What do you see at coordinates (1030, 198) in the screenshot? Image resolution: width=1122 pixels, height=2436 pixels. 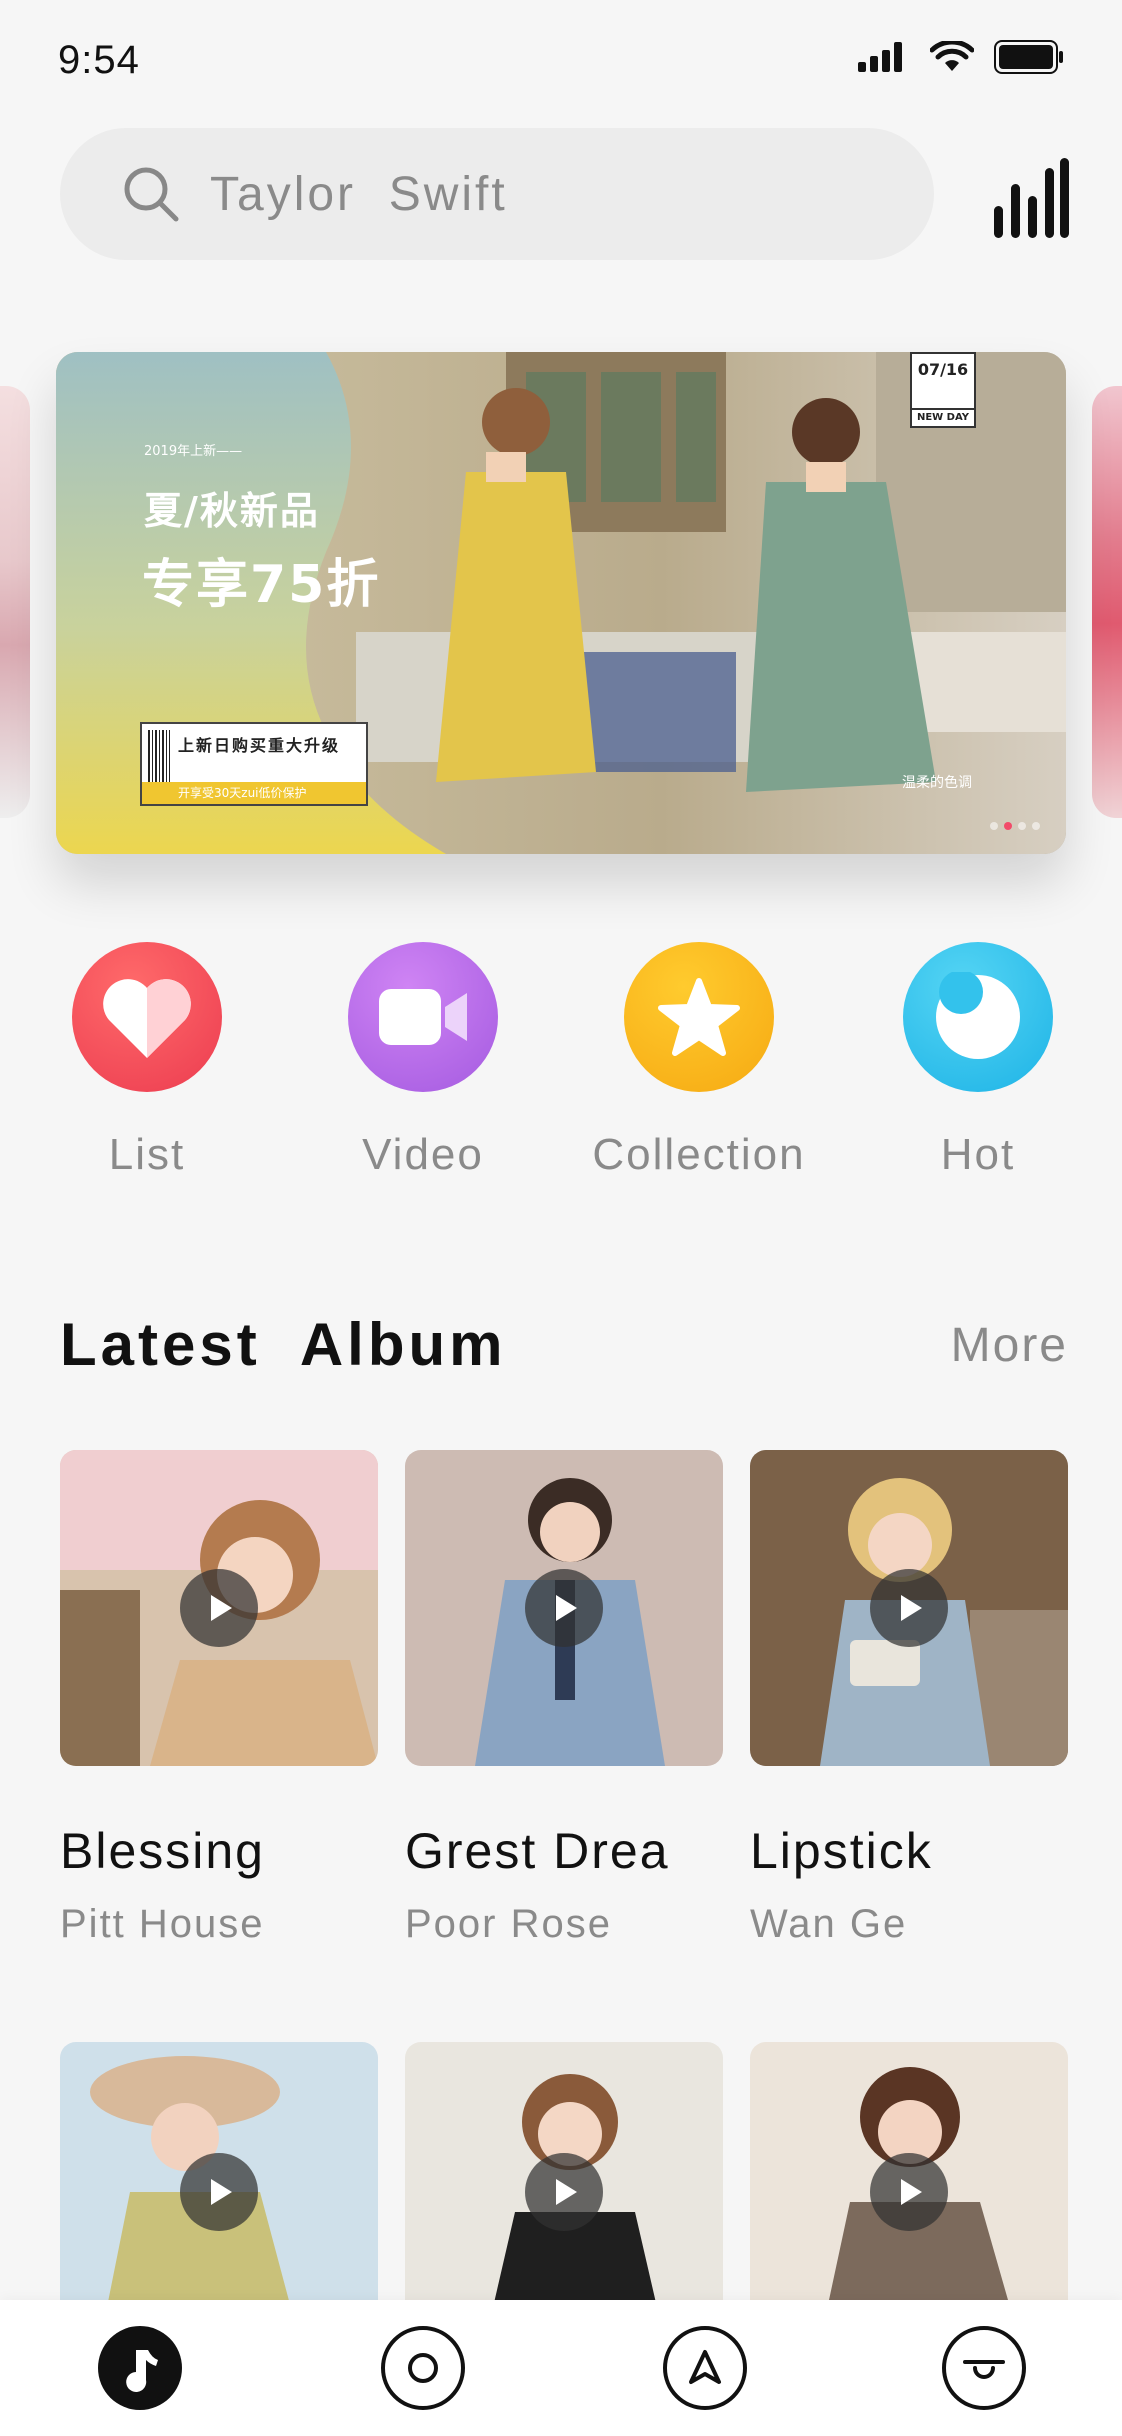 I see `equalizer-icon` at bounding box center [1030, 198].